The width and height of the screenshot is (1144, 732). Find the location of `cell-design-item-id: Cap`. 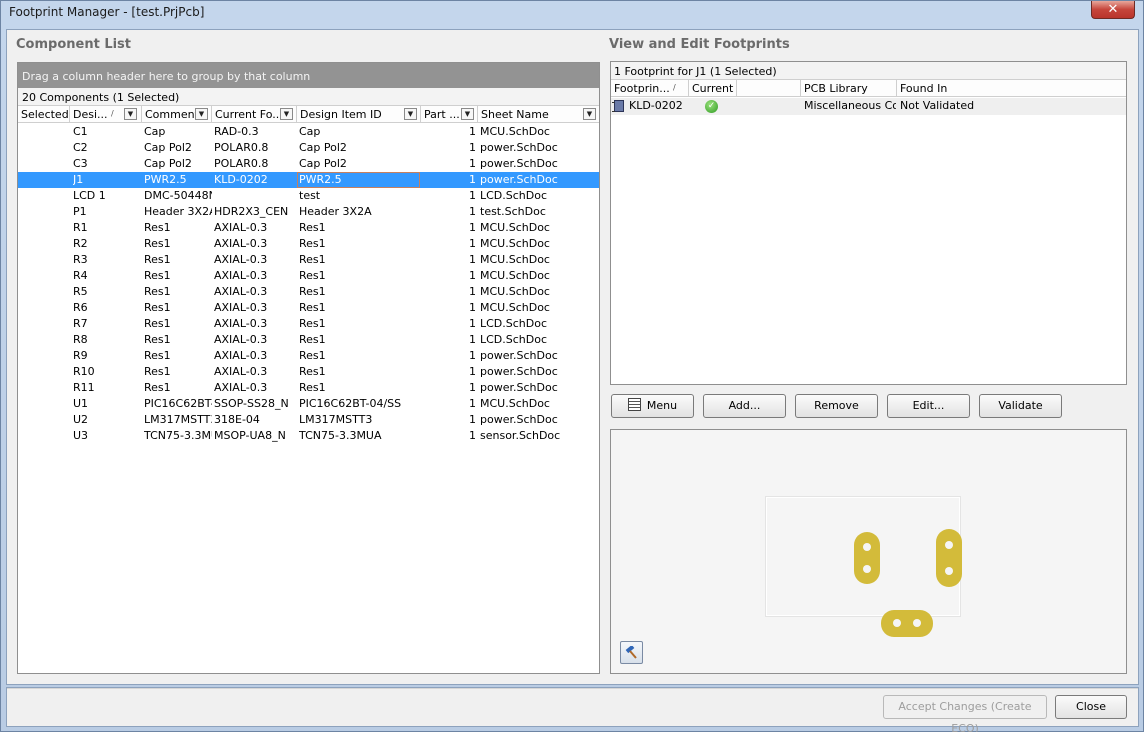

cell-design-item-id: Cap is located at coordinates (310, 131).